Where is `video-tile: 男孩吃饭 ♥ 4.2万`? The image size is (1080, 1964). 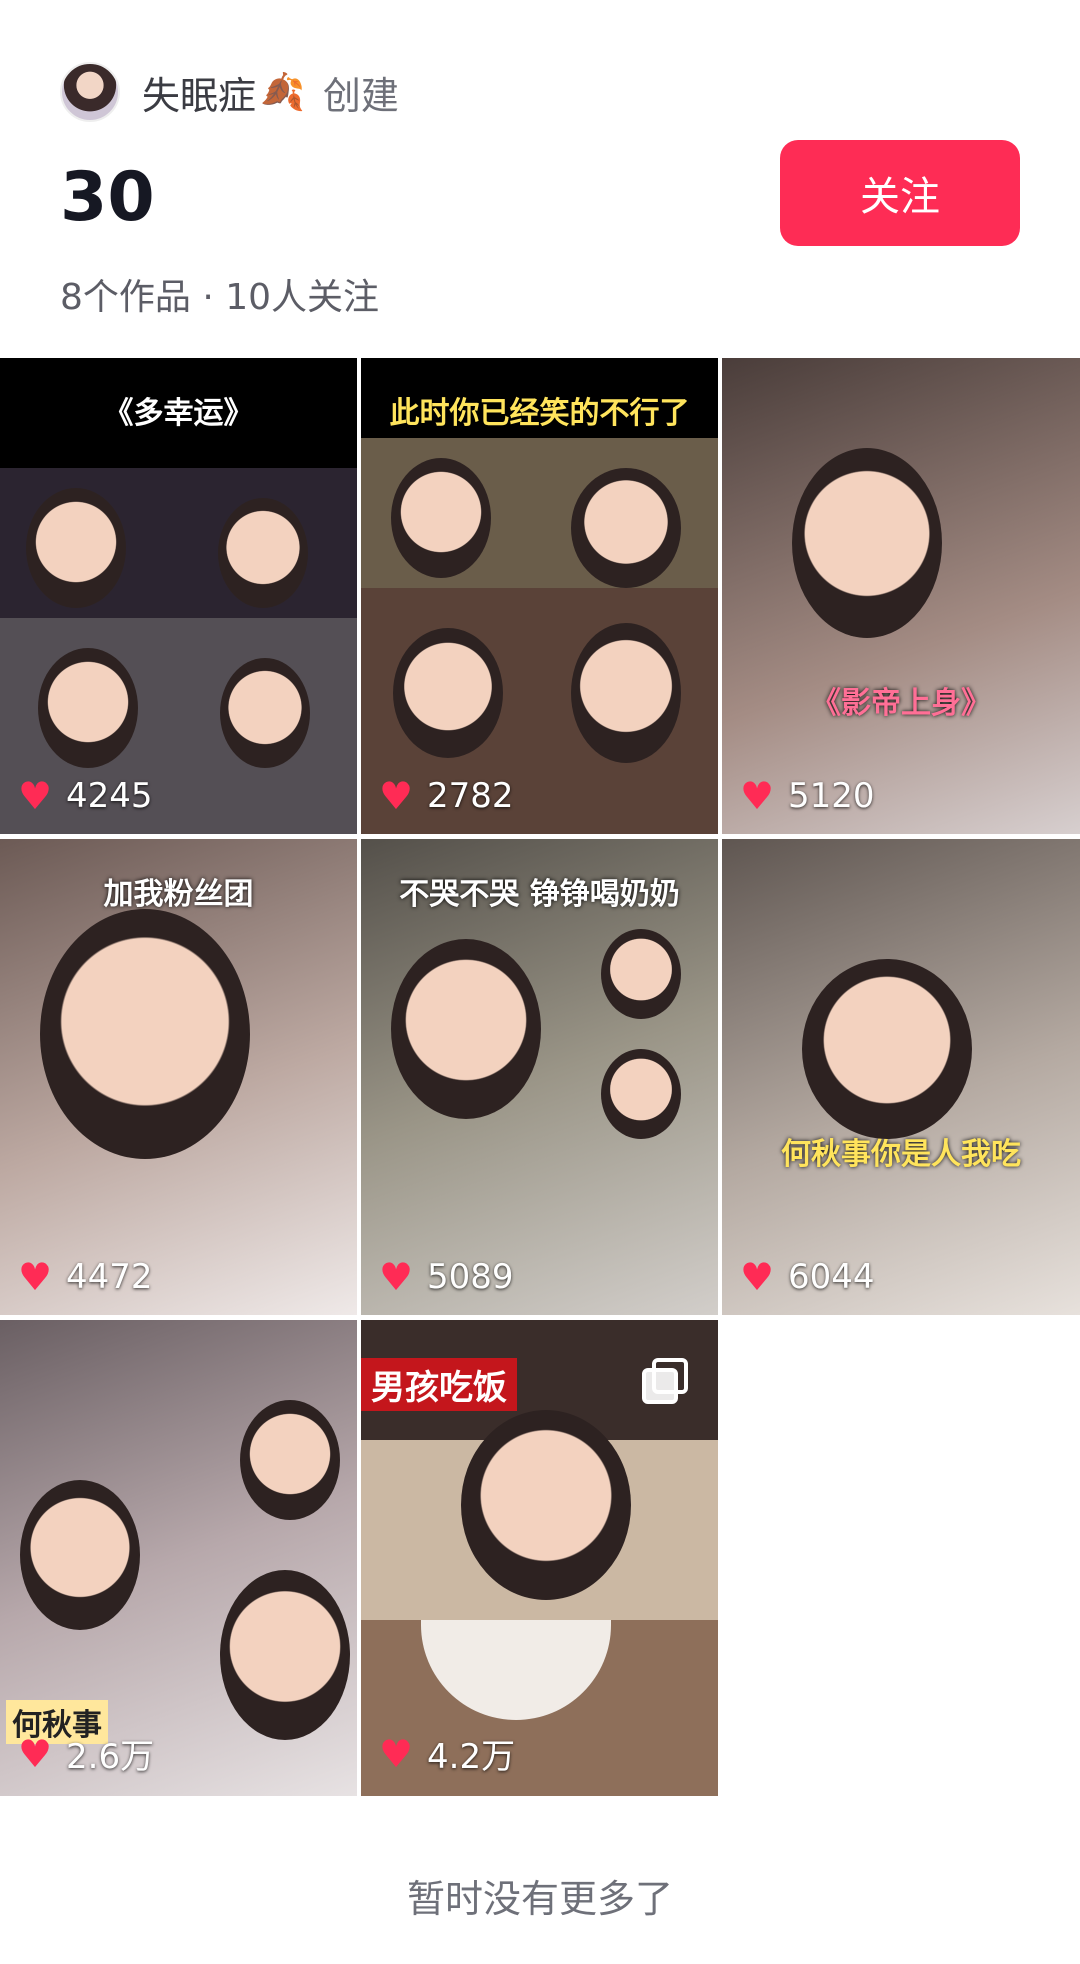
video-tile: 男孩吃饭 ♥ 4.2万 is located at coordinates (539, 1558).